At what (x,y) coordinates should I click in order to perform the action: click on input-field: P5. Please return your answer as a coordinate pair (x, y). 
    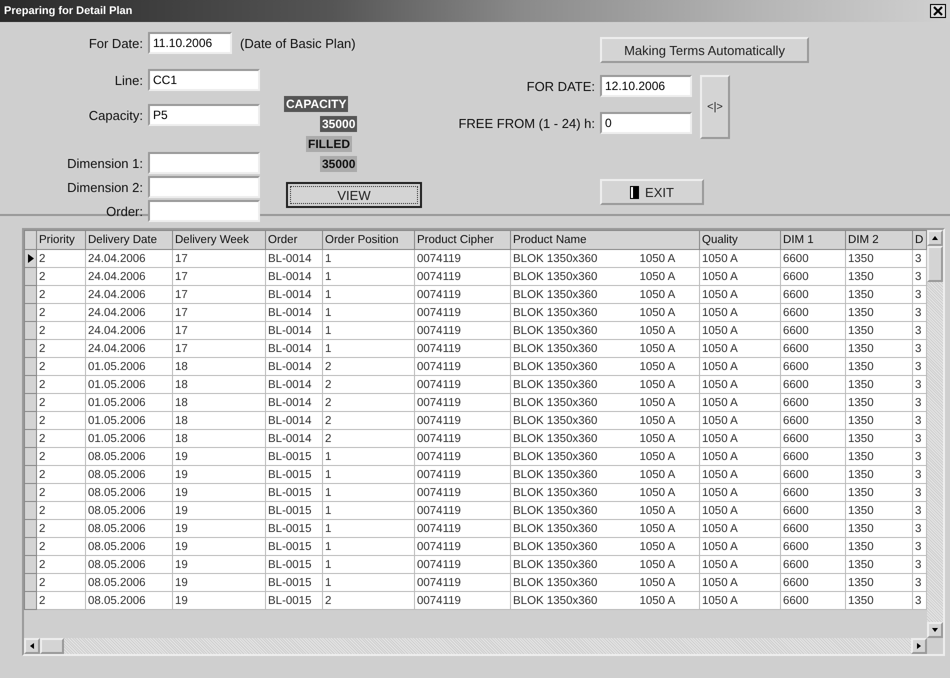
    Looking at the image, I should click on (204, 115).